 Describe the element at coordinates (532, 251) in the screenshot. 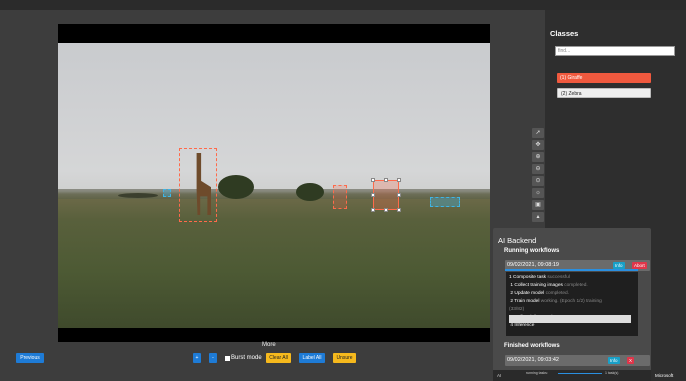

I see `running-workflows-heading: Running workflows` at that location.